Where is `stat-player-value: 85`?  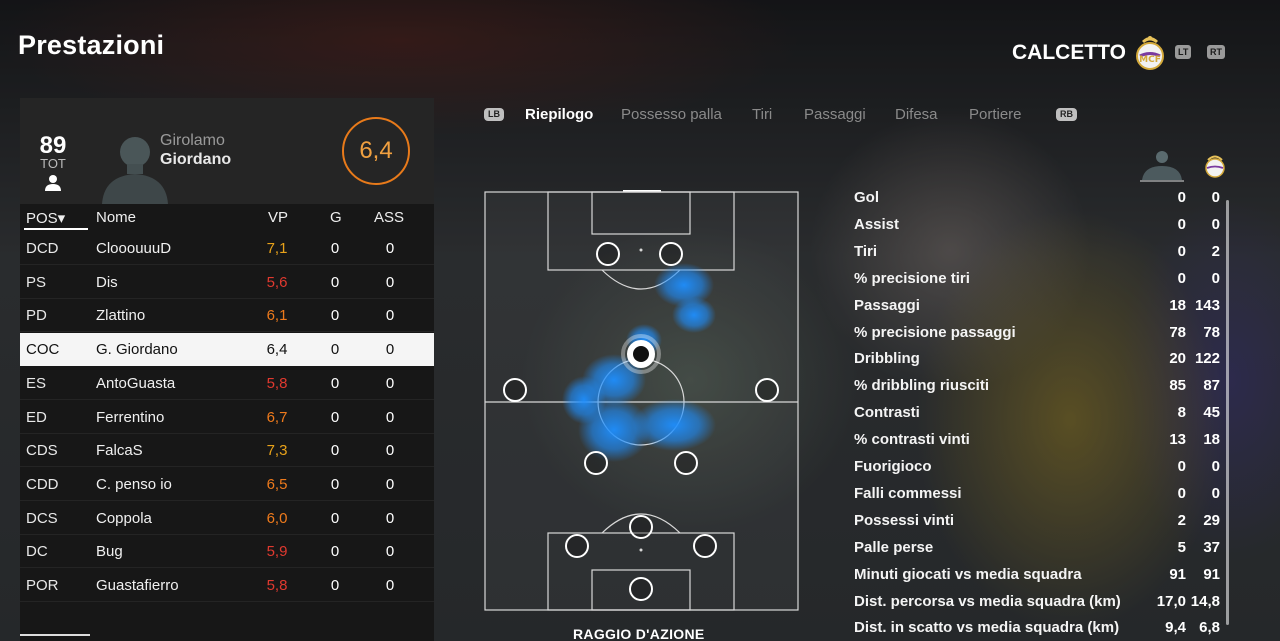 stat-player-value: 85 is located at coordinates (1177, 386).